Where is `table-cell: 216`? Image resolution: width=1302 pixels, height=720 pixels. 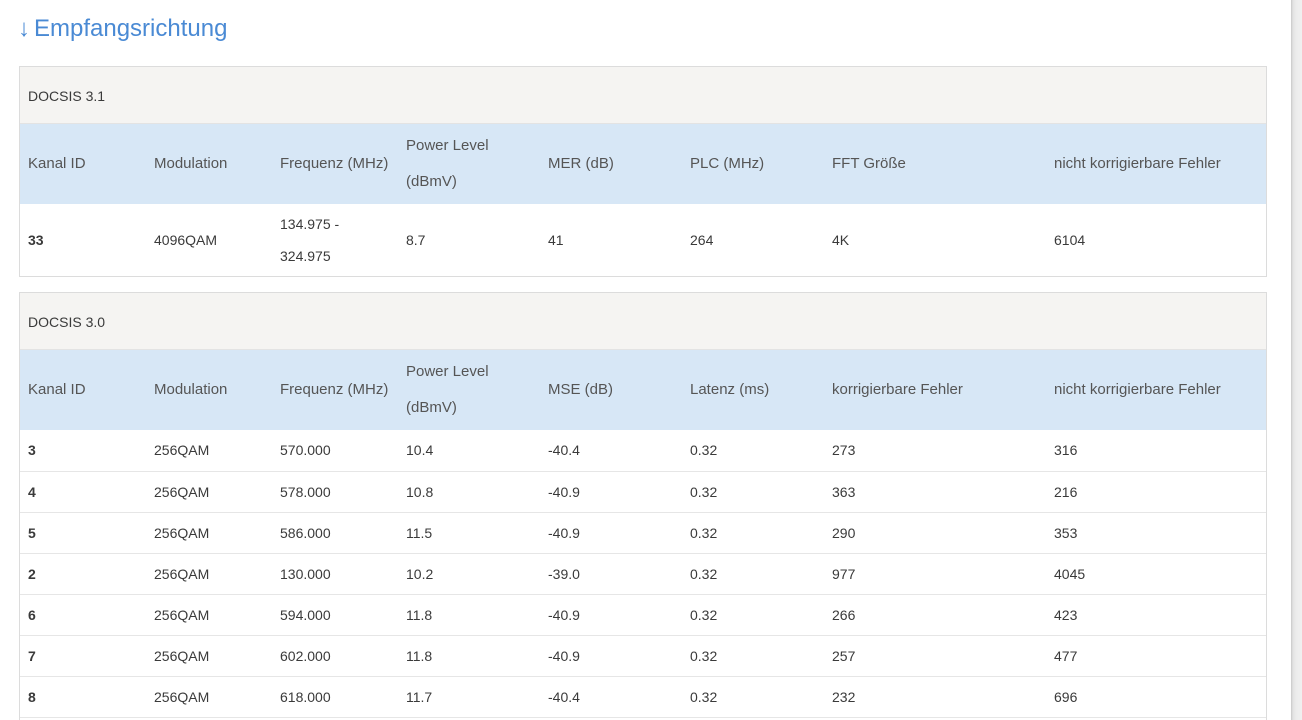
table-cell: 216 is located at coordinates (1066, 491).